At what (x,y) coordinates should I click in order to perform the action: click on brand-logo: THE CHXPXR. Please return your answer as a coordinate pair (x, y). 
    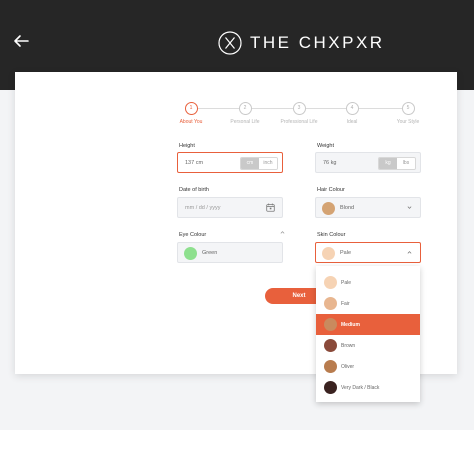
    Looking at the image, I should click on (301, 43).